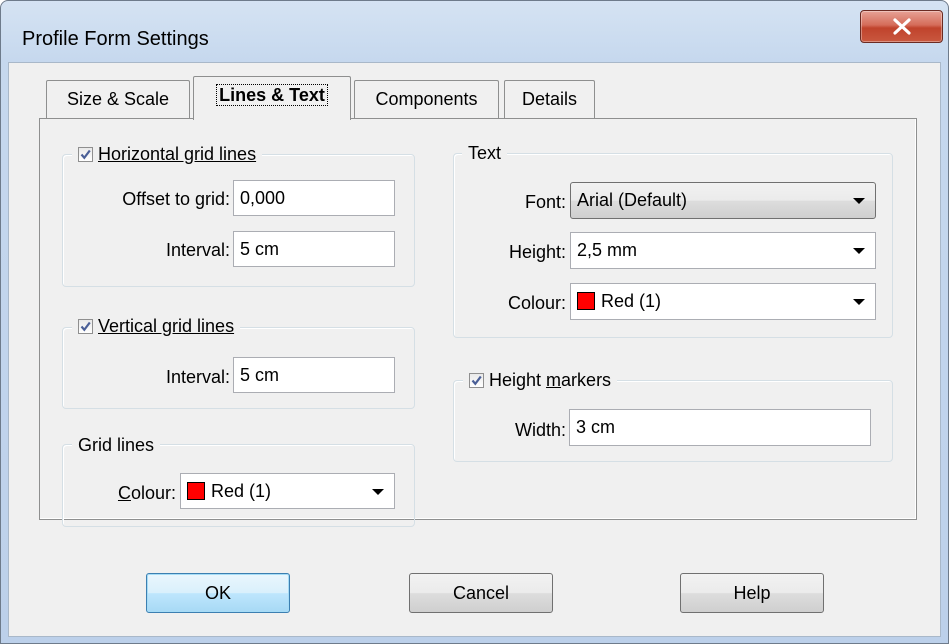  What do you see at coordinates (723, 301) in the screenshot?
I see `text-colour-select: Red (1)` at bounding box center [723, 301].